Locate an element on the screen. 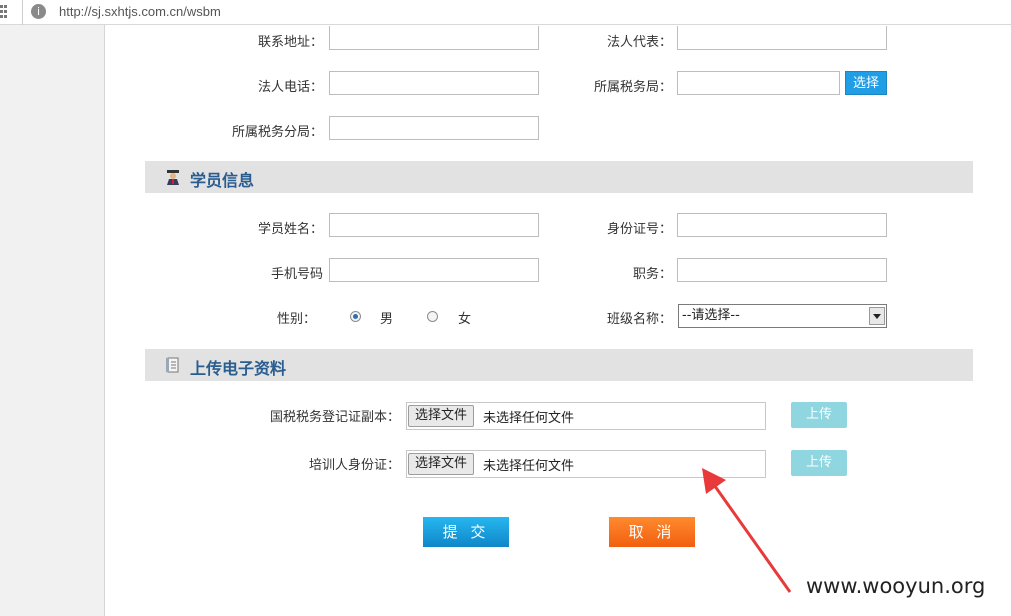 Image resolution: width=1011 pixels, height=616 pixels. contact-address-input is located at coordinates (434, 38).